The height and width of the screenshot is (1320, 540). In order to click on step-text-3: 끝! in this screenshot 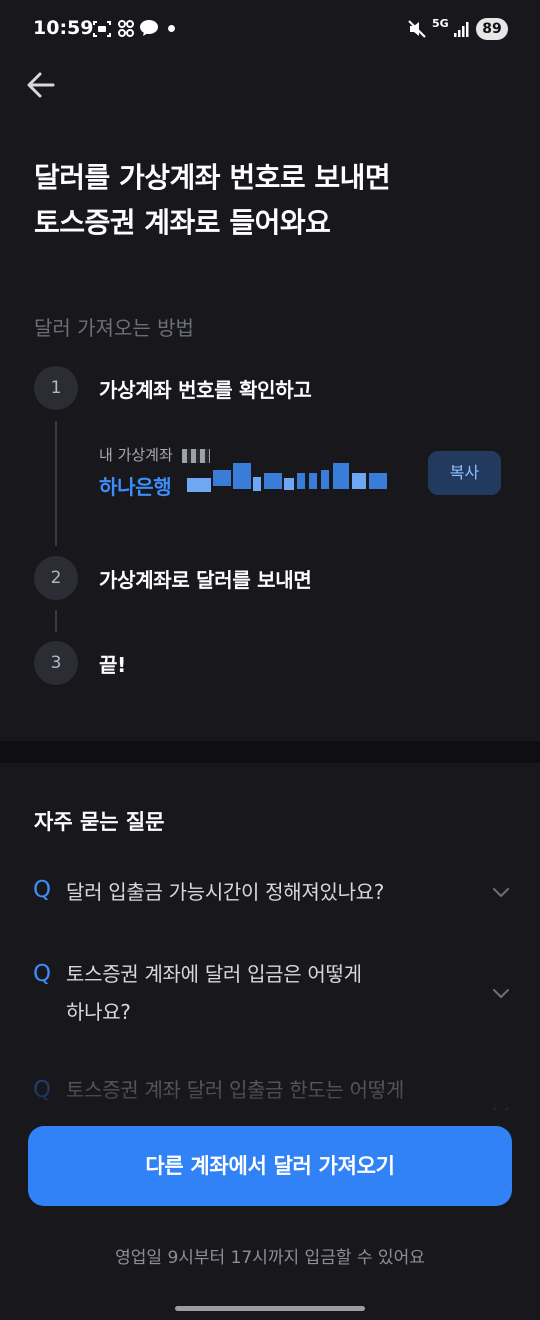, I will do `click(112, 665)`.